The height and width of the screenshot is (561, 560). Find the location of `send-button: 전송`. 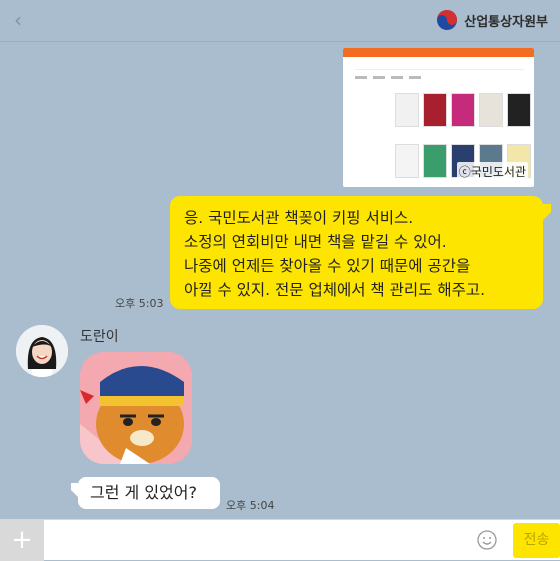

send-button: 전송 is located at coordinates (536, 540).